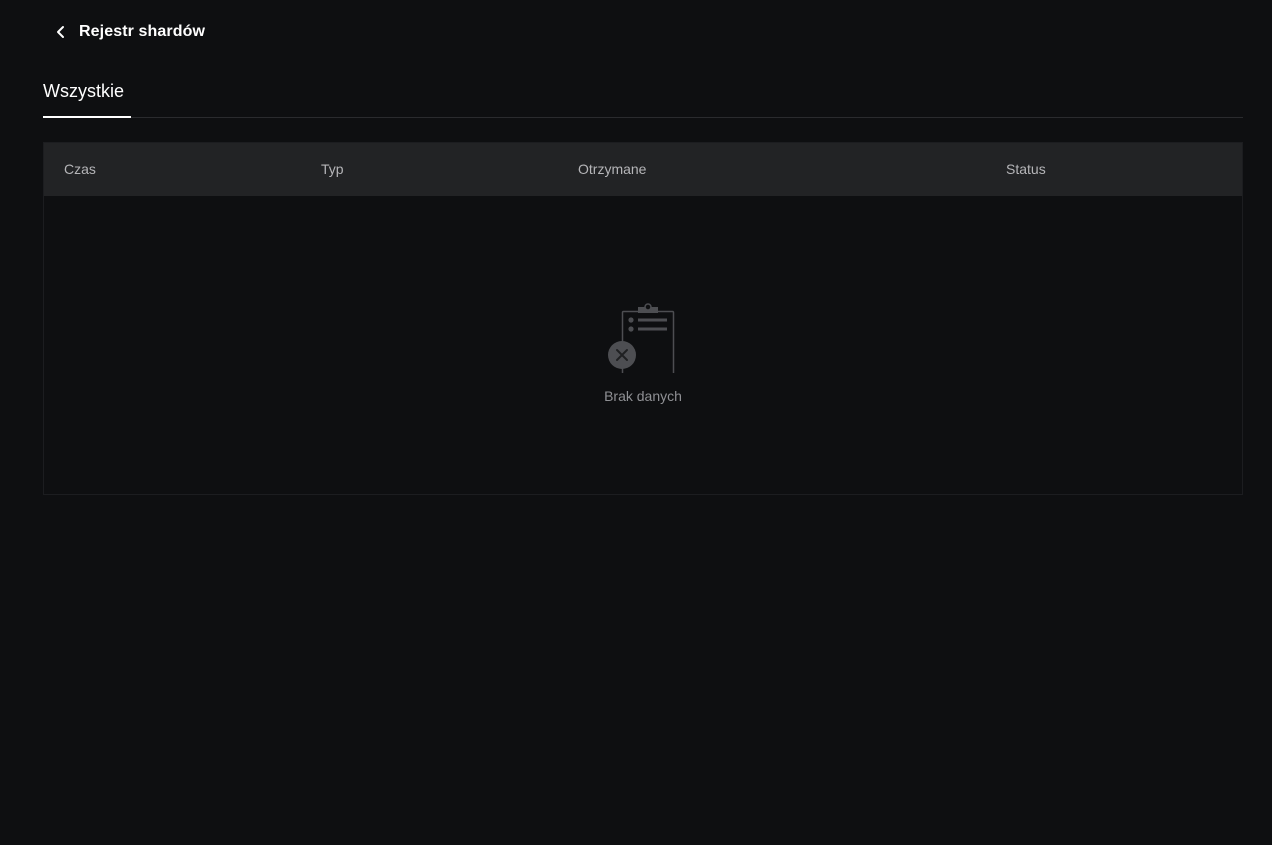 This screenshot has height=845, width=1272. What do you see at coordinates (80, 169) in the screenshot?
I see `column-header-time: Czas` at bounding box center [80, 169].